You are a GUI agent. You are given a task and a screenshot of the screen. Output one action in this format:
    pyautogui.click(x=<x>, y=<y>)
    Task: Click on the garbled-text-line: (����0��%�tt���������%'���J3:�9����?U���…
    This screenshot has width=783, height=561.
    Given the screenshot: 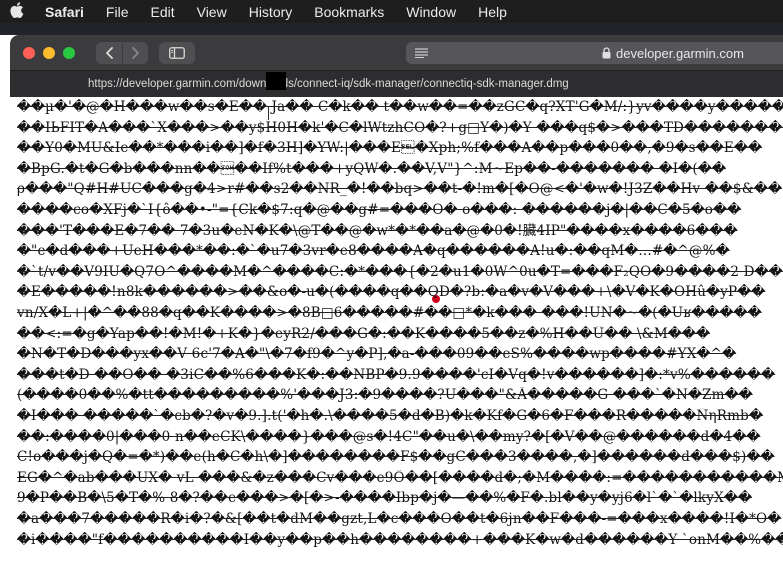 What is the action you would take?
    pyautogui.click(x=385, y=395)
    